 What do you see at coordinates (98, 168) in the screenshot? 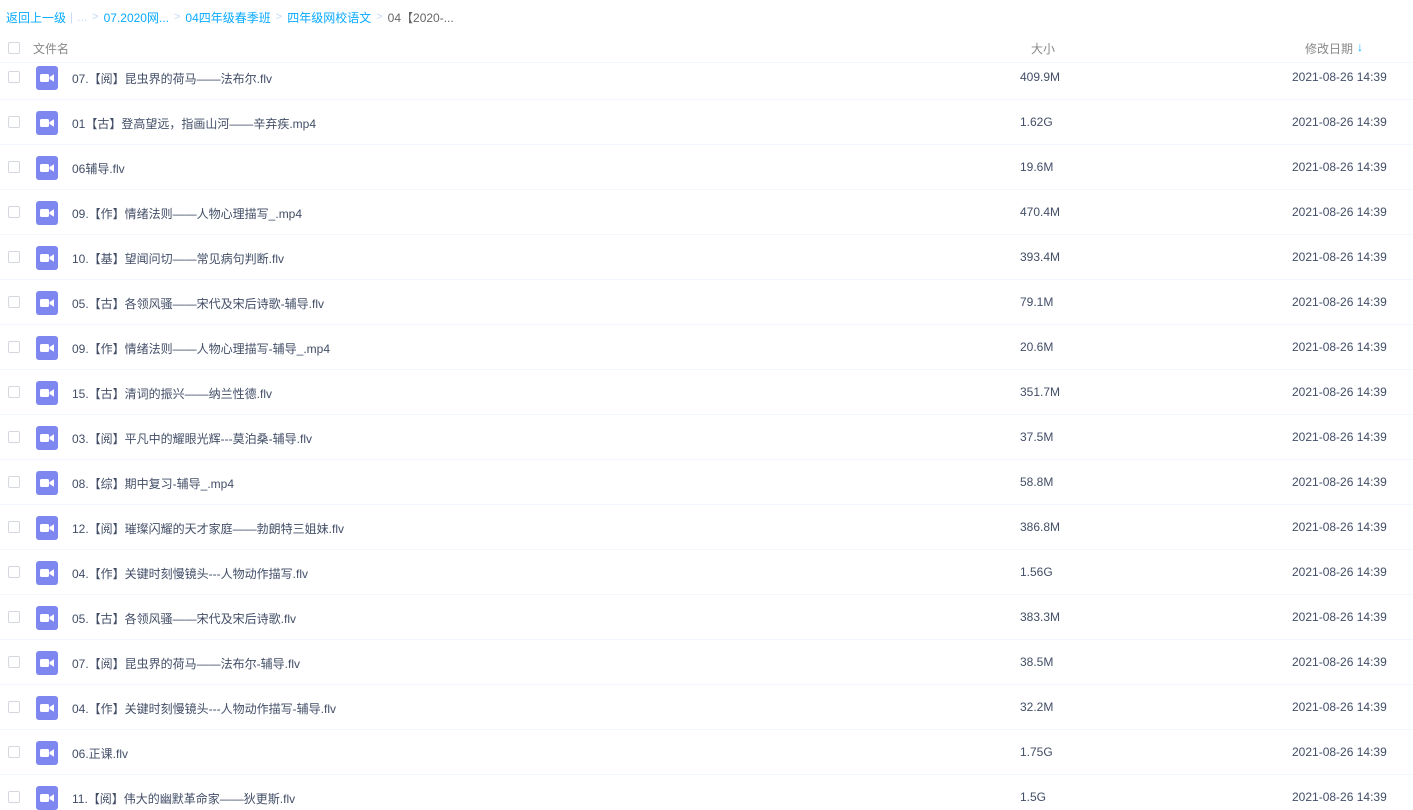
I see `file-name: 06辅导.flv` at bounding box center [98, 168].